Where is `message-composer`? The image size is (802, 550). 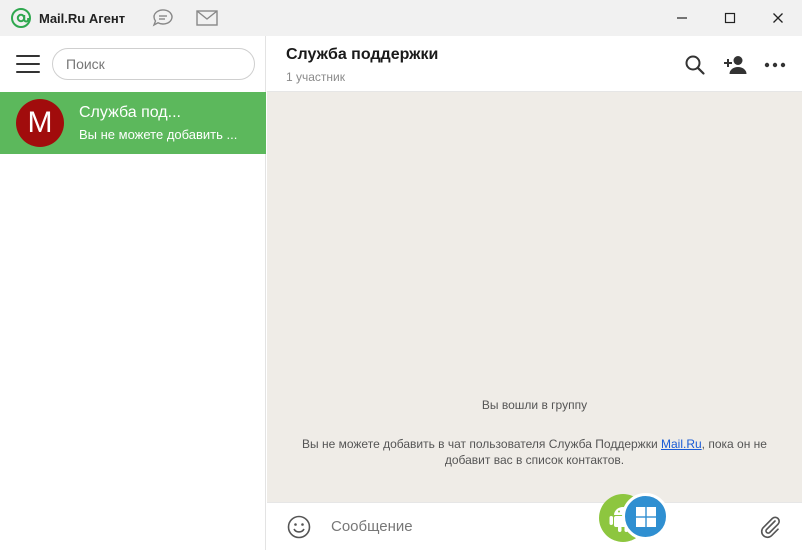
message-composer is located at coordinates (534, 526).